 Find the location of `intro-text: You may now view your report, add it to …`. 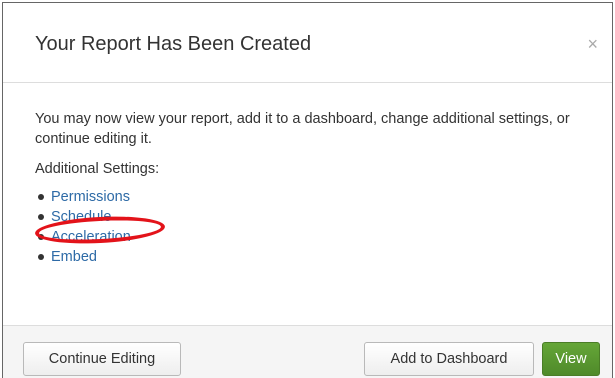

intro-text: You may now view your report, add it to … is located at coordinates (302, 129).